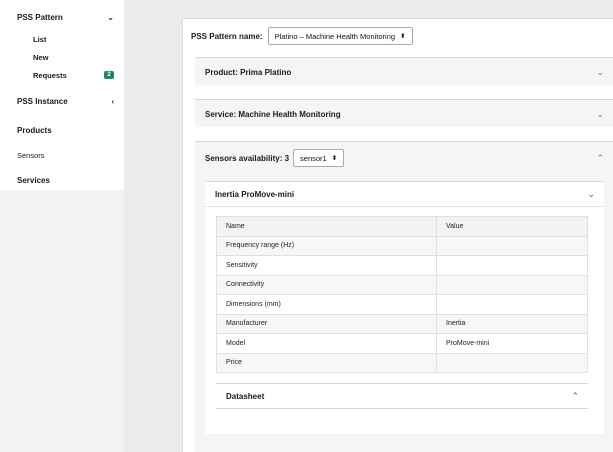 The height and width of the screenshot is (452, 613). I want to click on pattern-name-label: PSS Pattern name:, so click(227, 36).